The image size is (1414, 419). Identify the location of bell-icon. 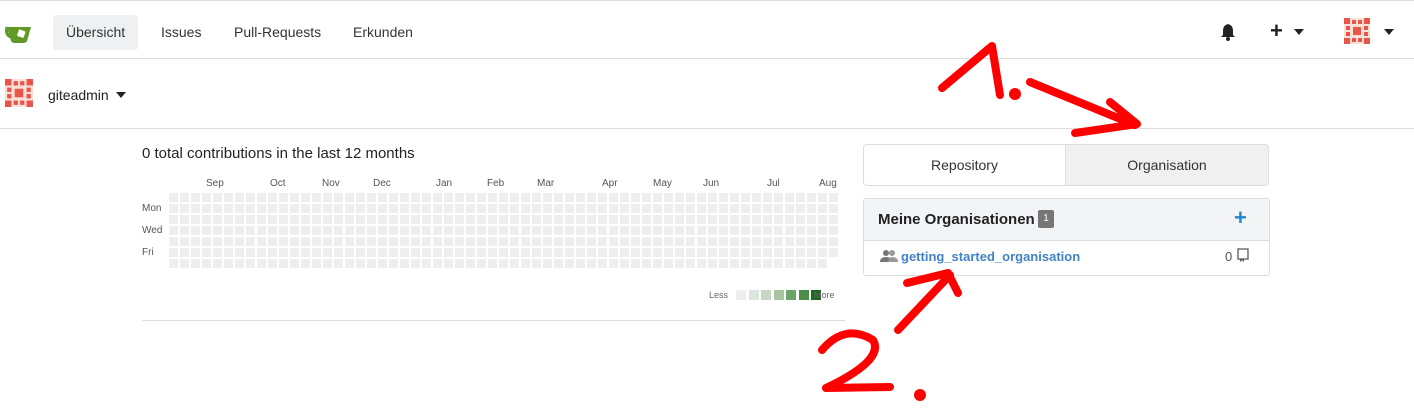
(1228, 32).